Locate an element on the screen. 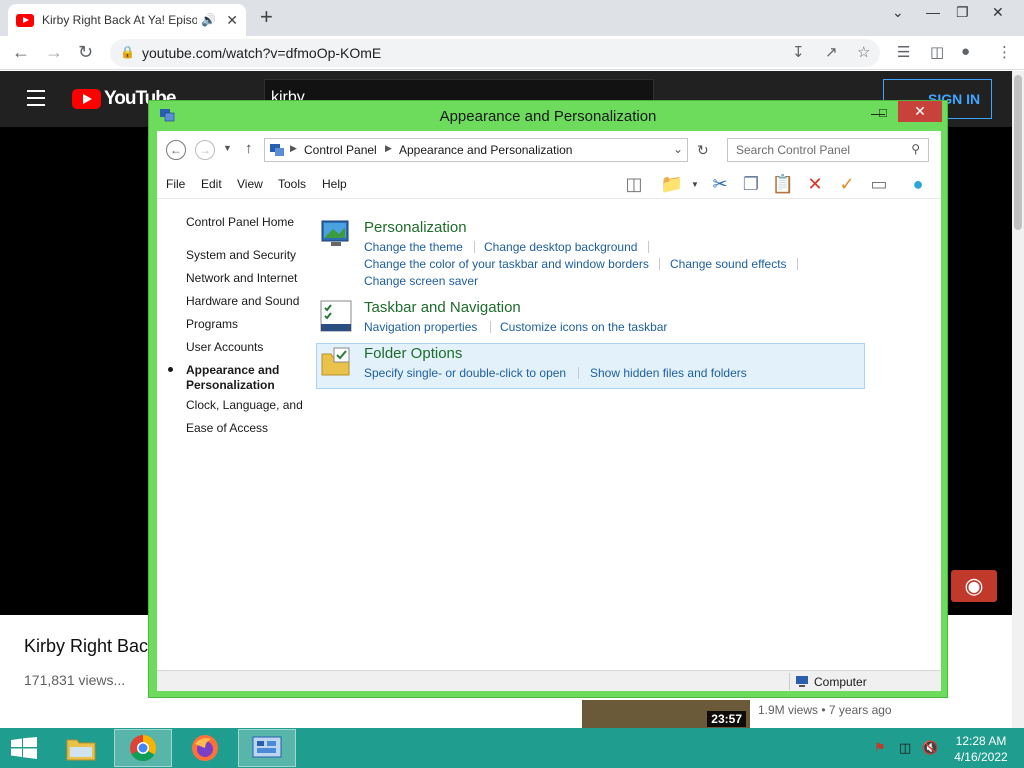 This screenshot has width=1024, height=768. search-control-panel-input: Search Control Panel ⚲ is located at coordinates (828, 150).